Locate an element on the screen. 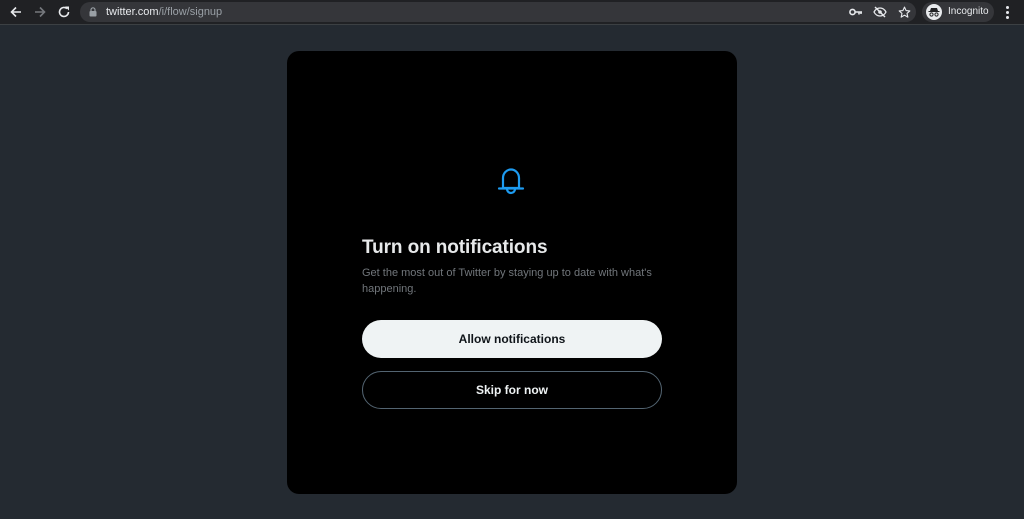 This screenshot has width=1024, height=519. tracking-protection-button is located at coordinates (880, 12).